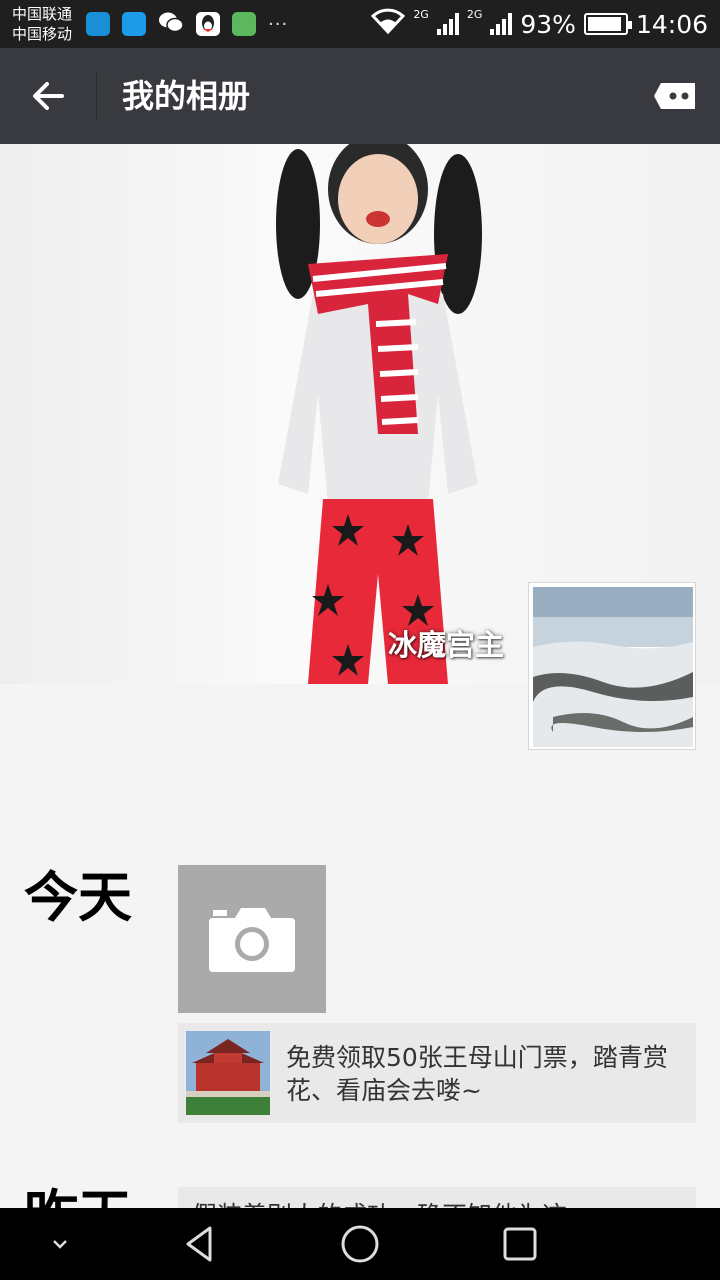 The image size is (720, 1280). I want to click on cover-photo-figure, so click(379, 414).